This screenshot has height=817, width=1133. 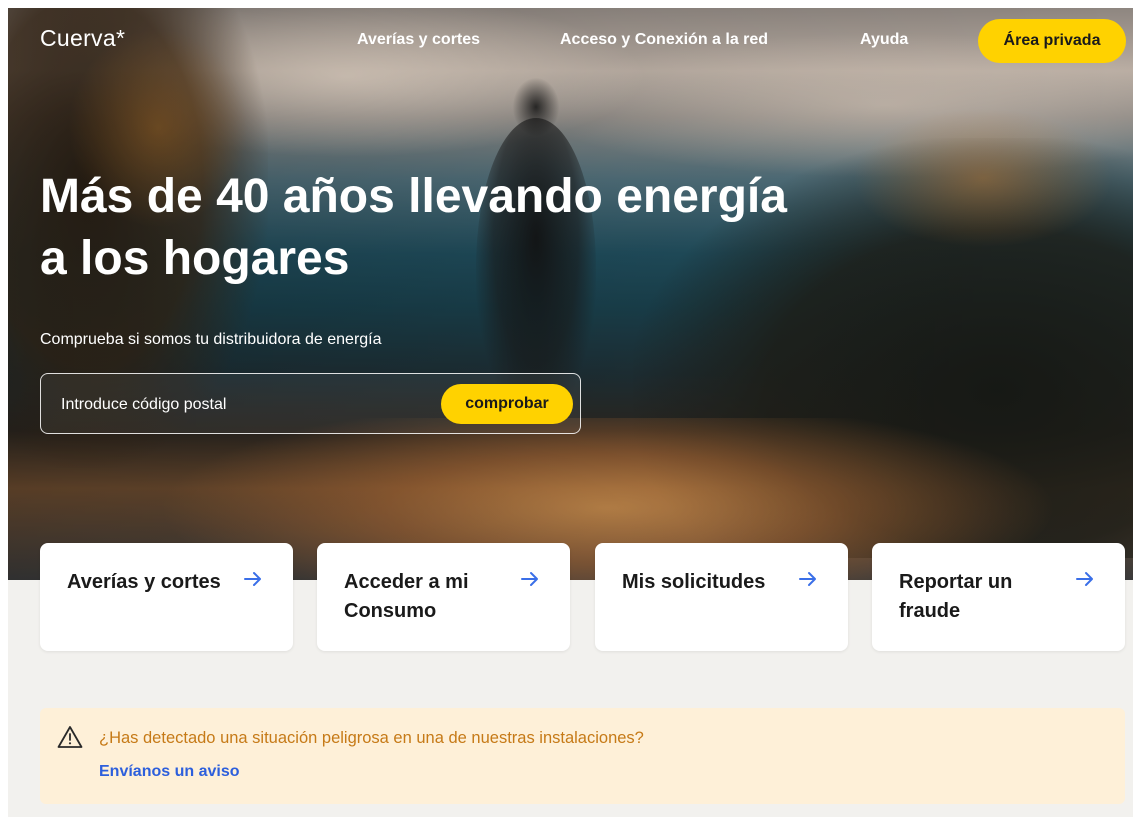 What do you see at coordinates (884, 40) in the screenshot?
I see `nav-link-ayuda: Ayuda` at bounding box center [884, 40].